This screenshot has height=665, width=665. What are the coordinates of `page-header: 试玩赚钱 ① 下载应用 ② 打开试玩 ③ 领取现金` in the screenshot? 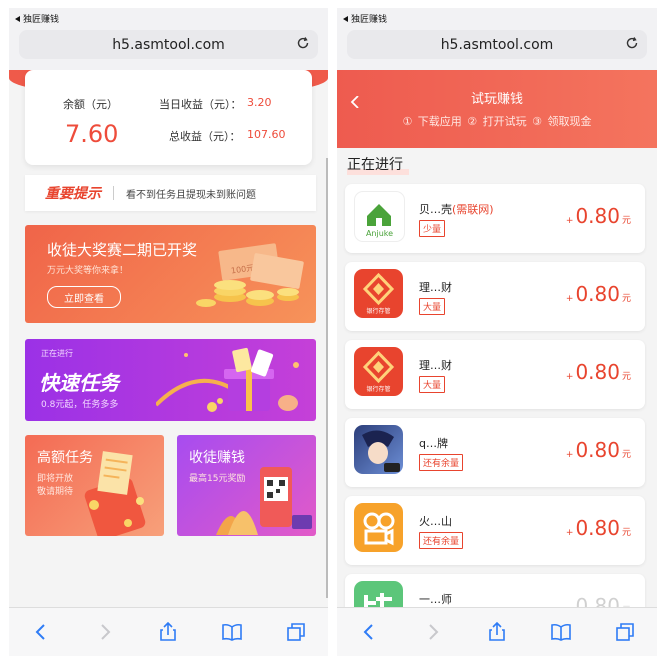 It's located at (497, 109).